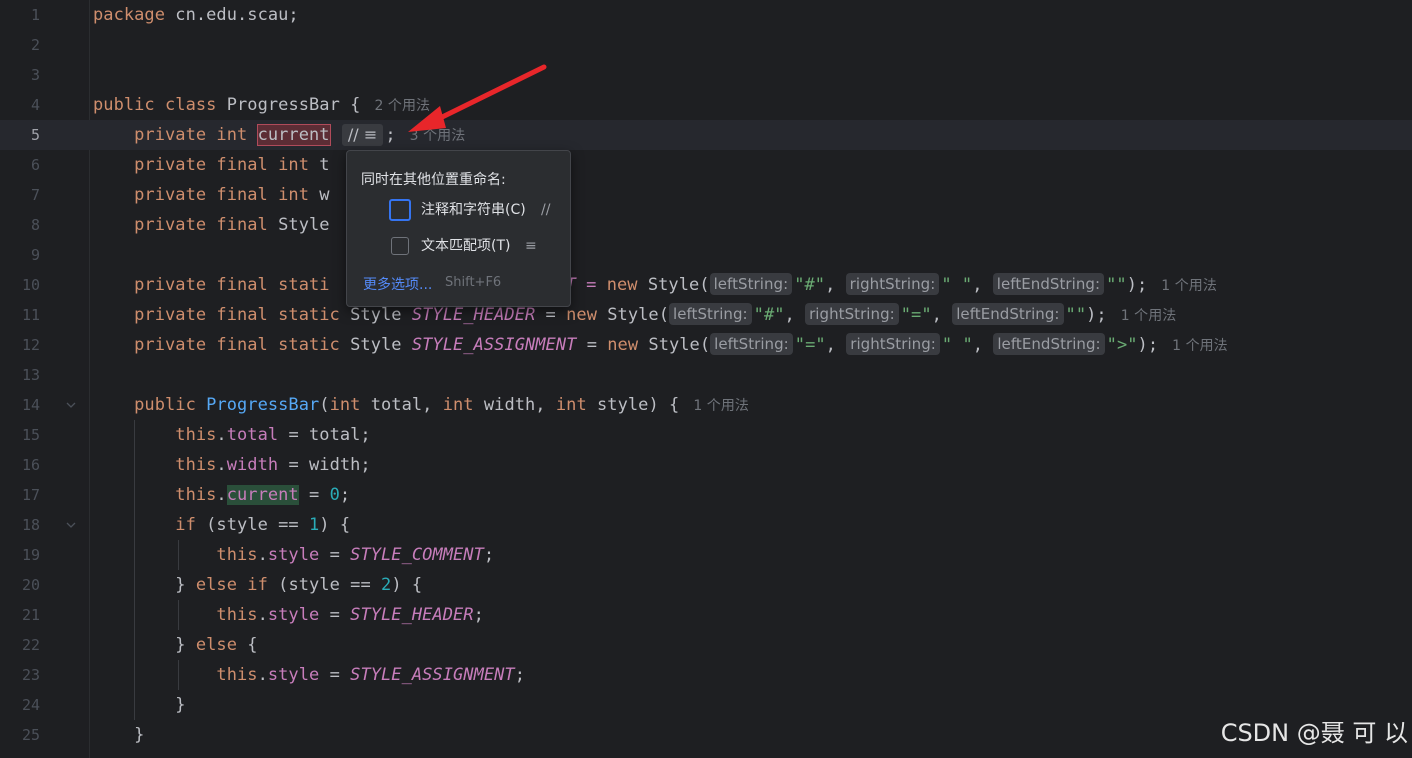  I want to click on keyword: private final stati, so click(232, 285).